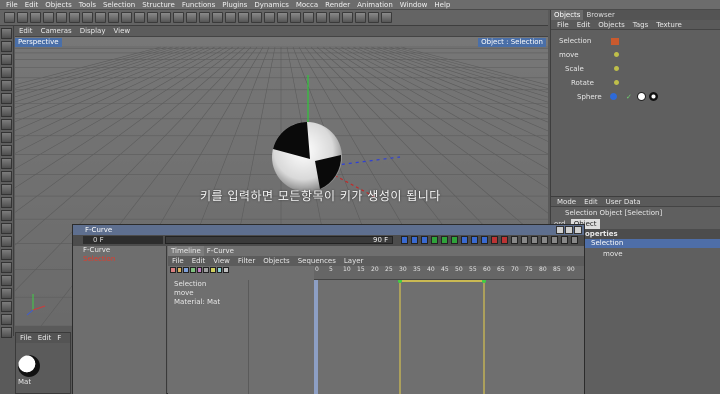 The height and width of the screenshot is (394, 720). I want to click on menu-edit: Edit, so click(32, 5).